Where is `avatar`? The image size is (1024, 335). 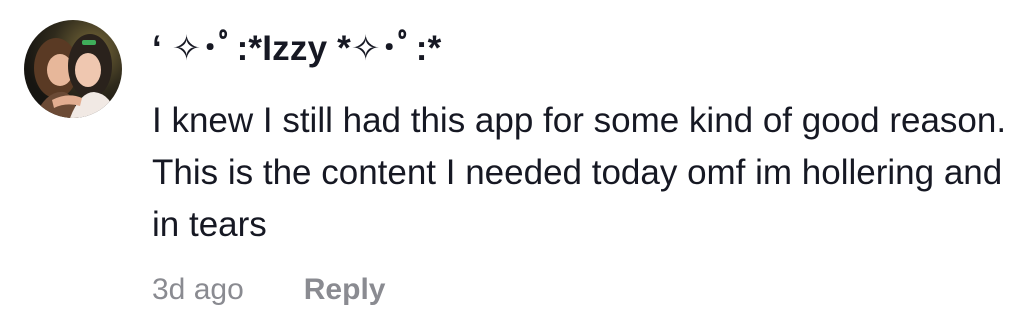
avatar is located at coordinates (73, 69).